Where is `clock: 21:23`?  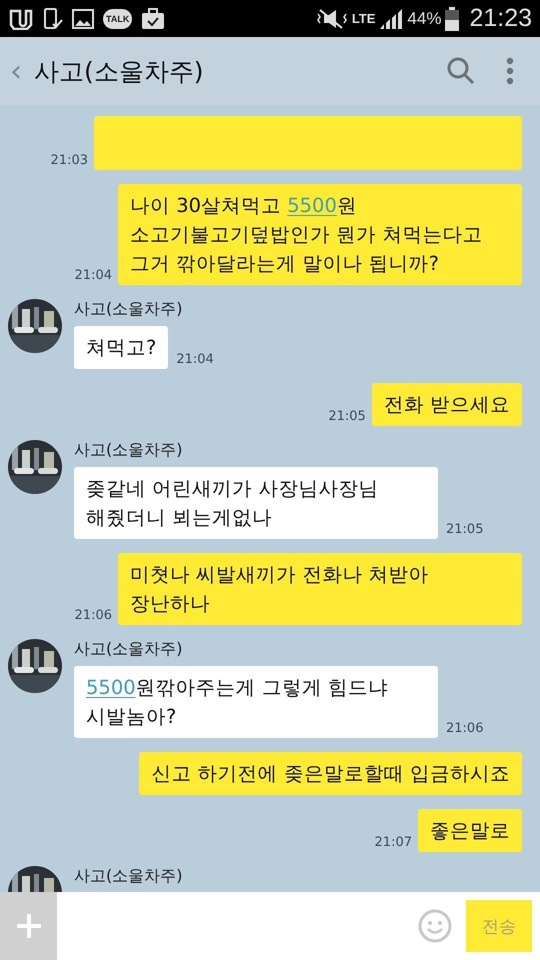 clock: 21:23 is located at coordinates (500, 18).